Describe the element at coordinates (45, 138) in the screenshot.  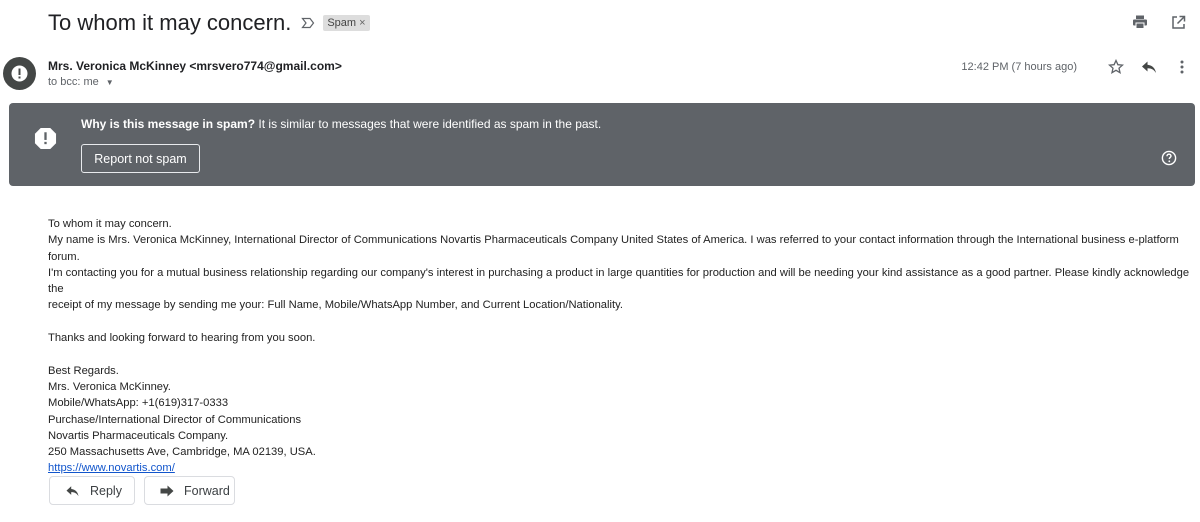
I see `spam-warning-icon` at that location.